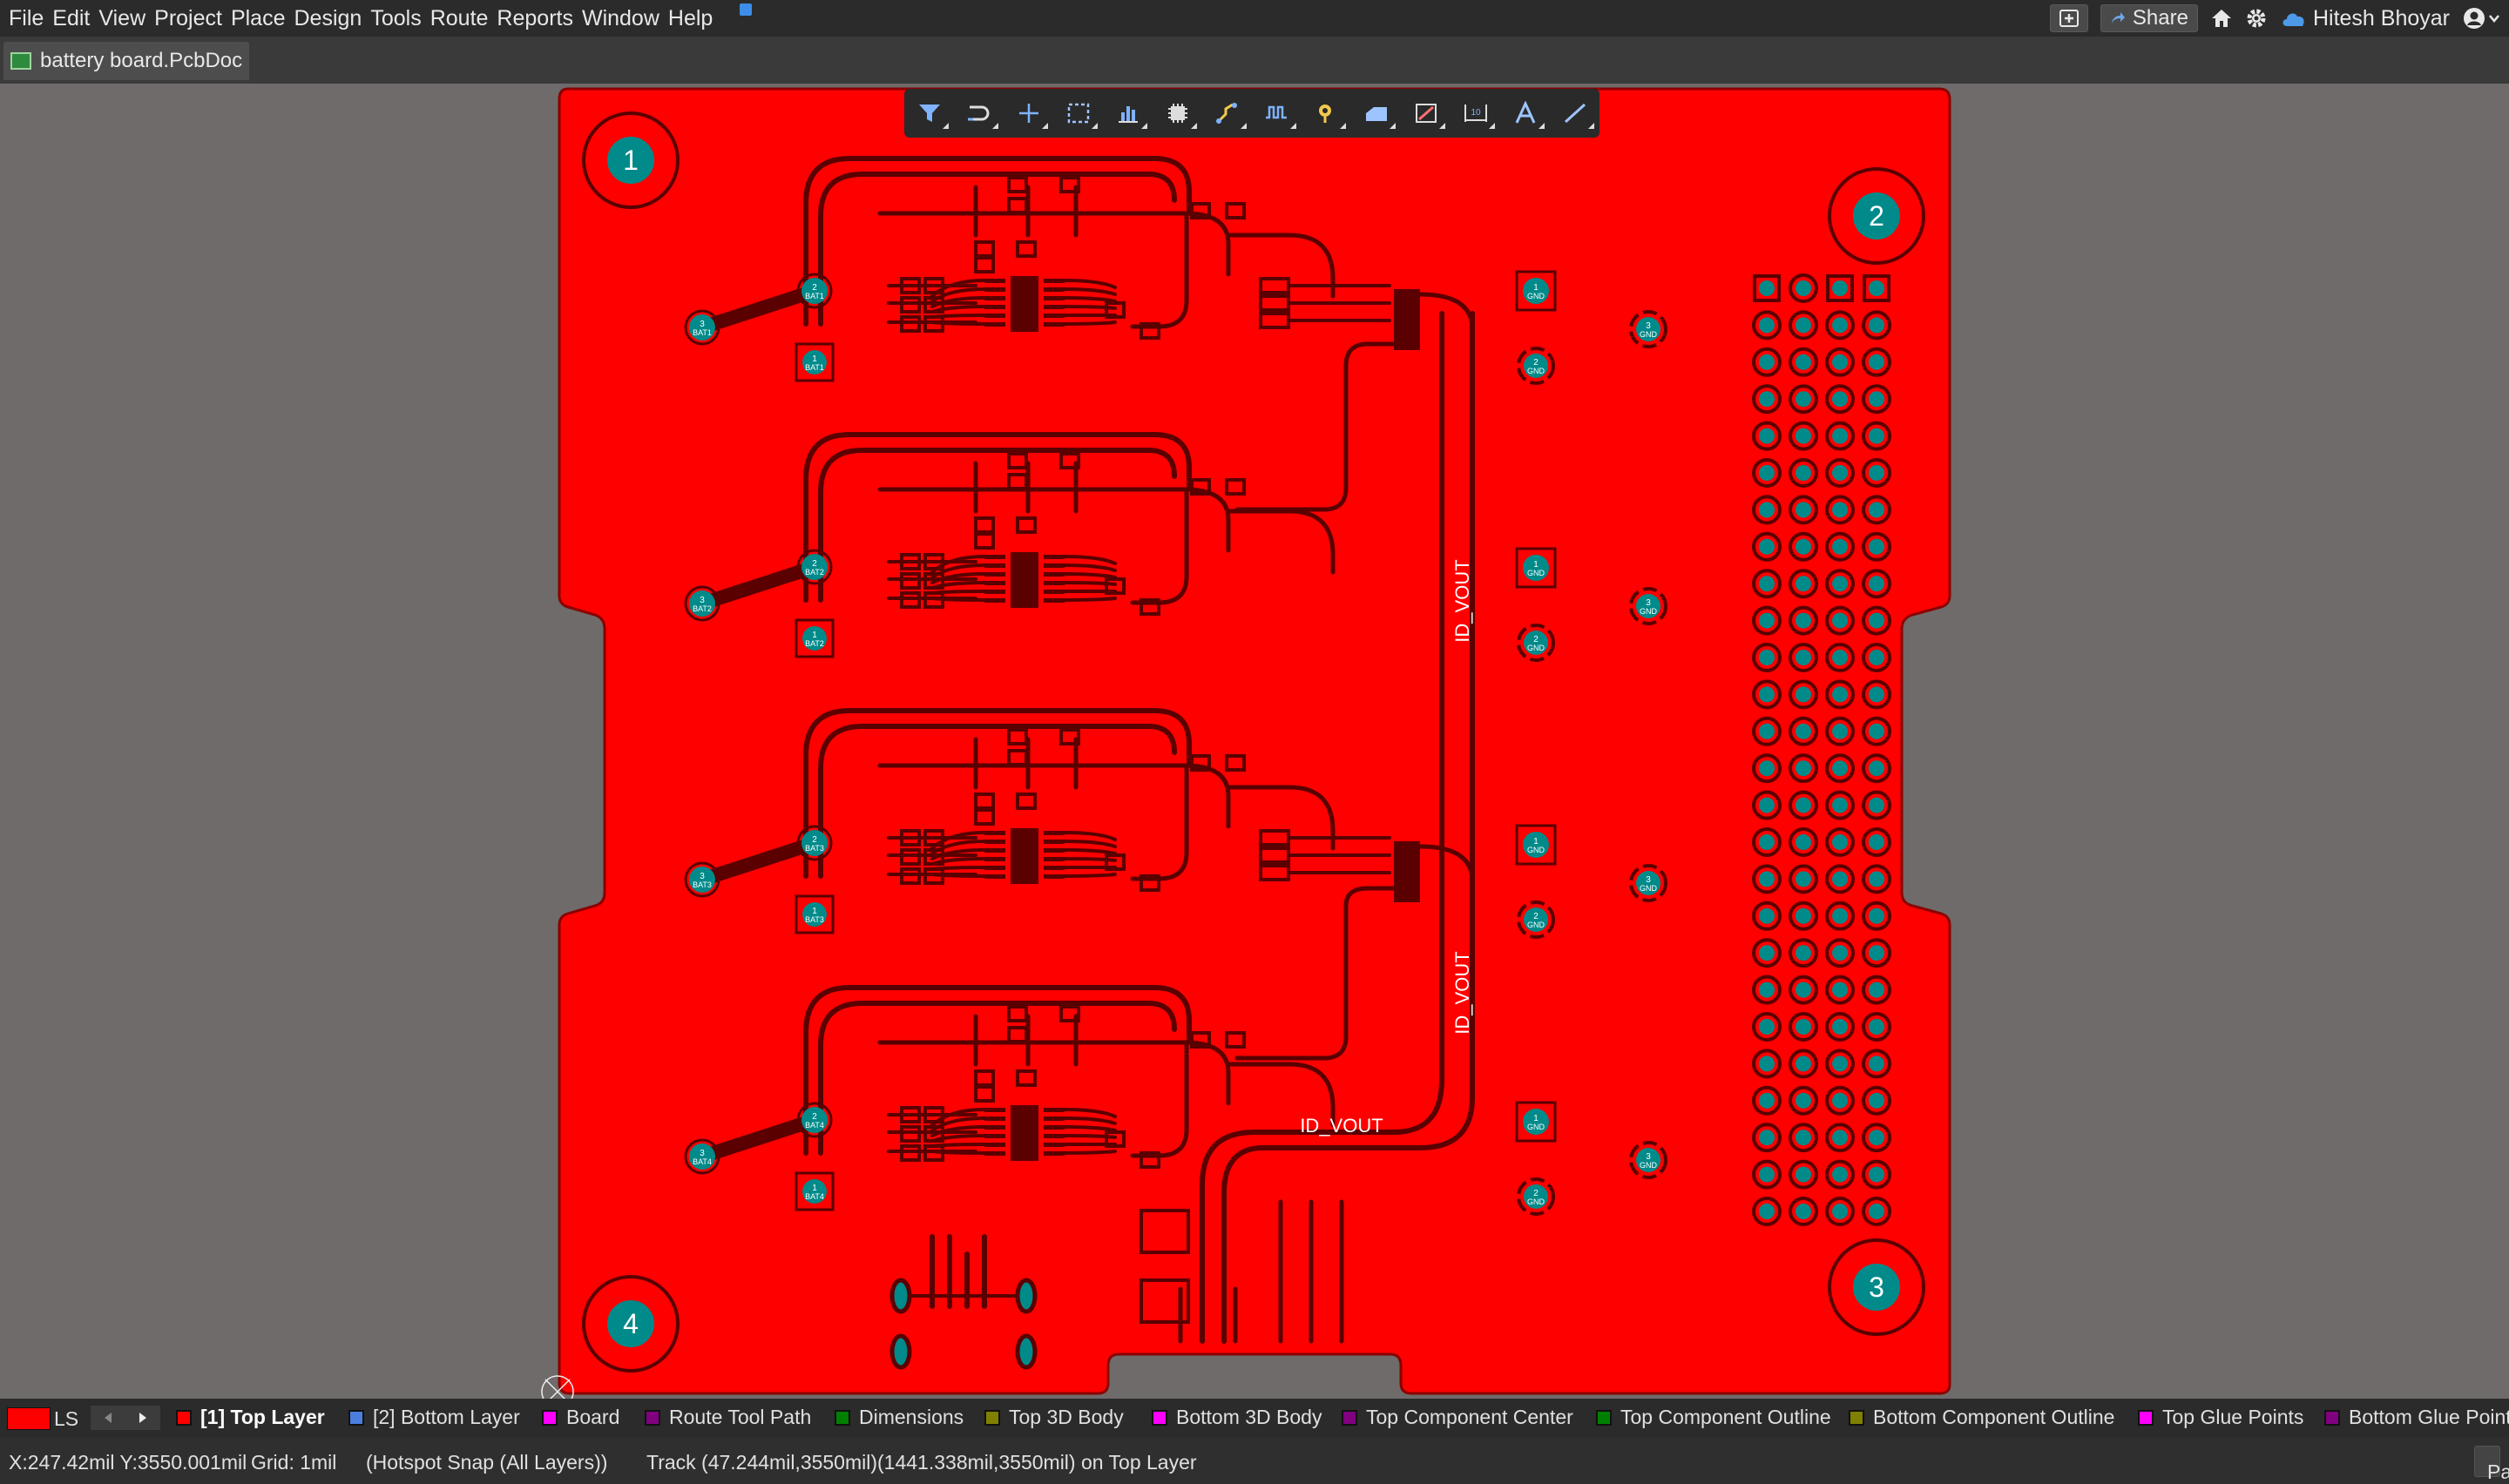 The width and height of the screenshot is (2509, 1484). Describe the element at coordinates (702, 327) in the screenshot. I see `round-pad: 3BAT1` at that location.